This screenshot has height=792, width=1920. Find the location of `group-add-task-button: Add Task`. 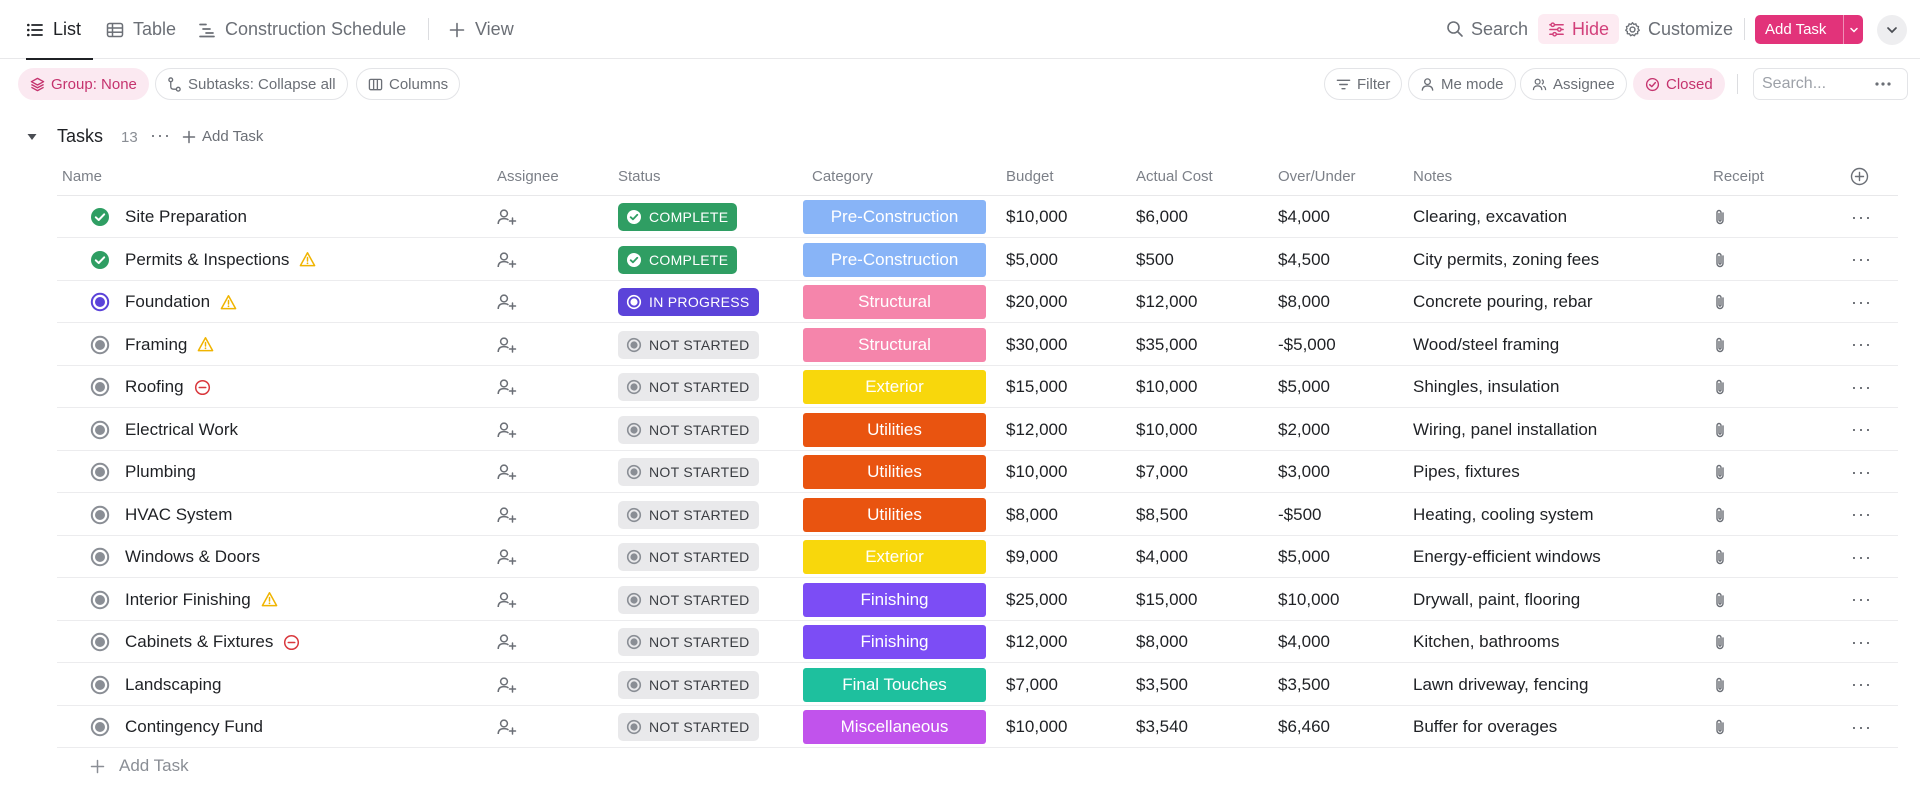

group-add-task-button: Add Task is located at coordinates (222, 136).